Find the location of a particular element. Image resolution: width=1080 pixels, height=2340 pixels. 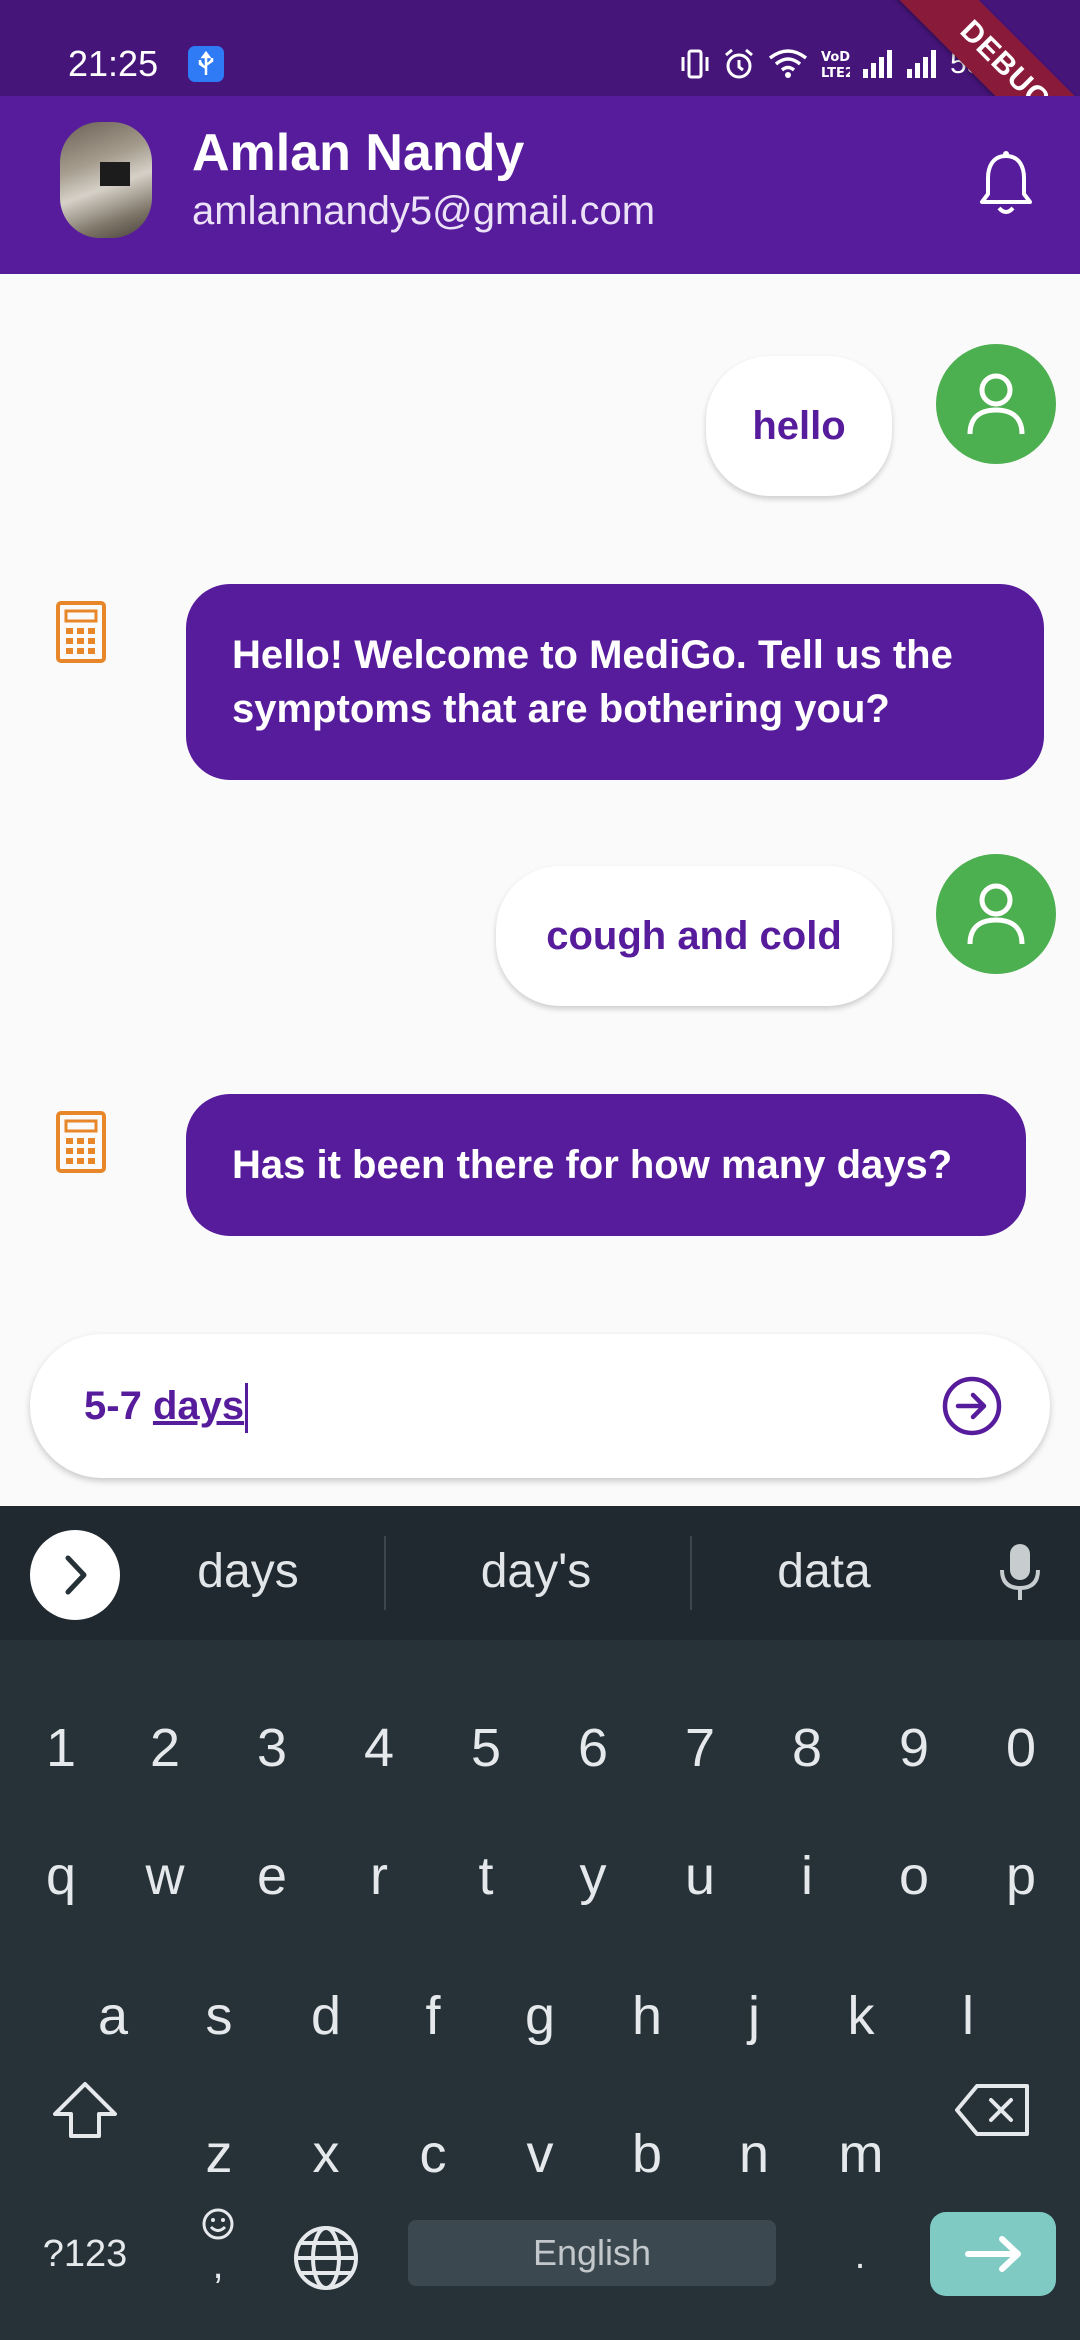

key-p: p is located at coordinates (1021, 1876).